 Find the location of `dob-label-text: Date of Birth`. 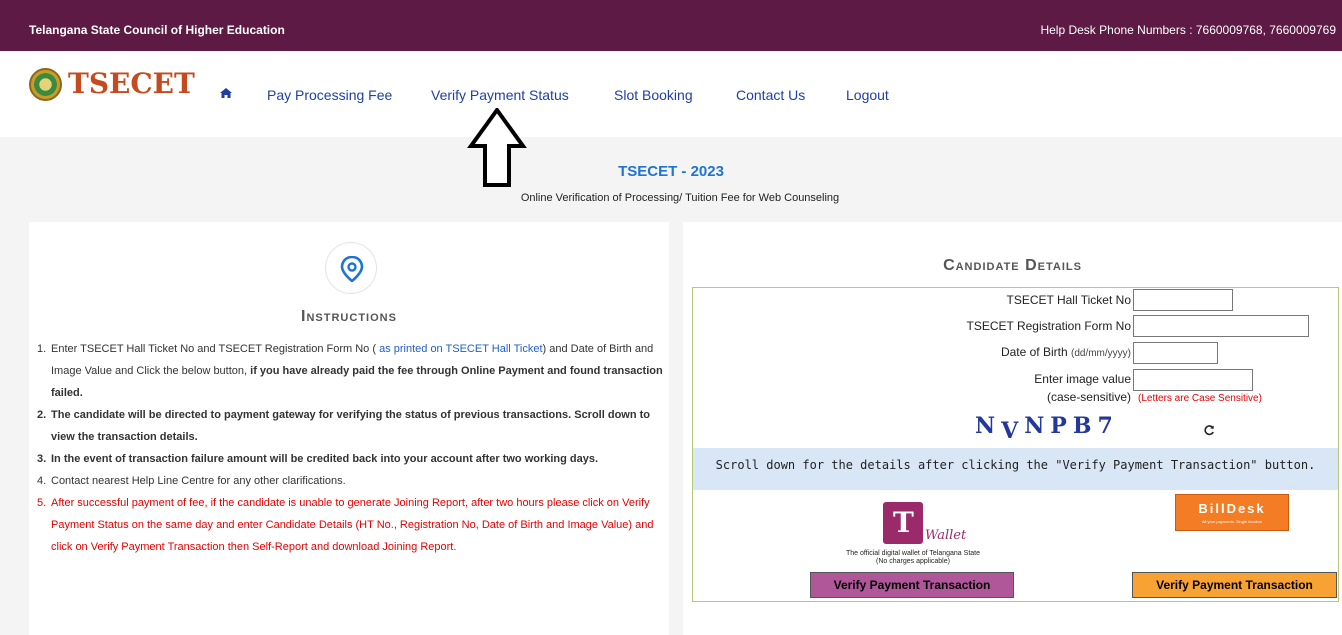

dob-label-text: Date of Birth is located at coordinates (1034, 352).